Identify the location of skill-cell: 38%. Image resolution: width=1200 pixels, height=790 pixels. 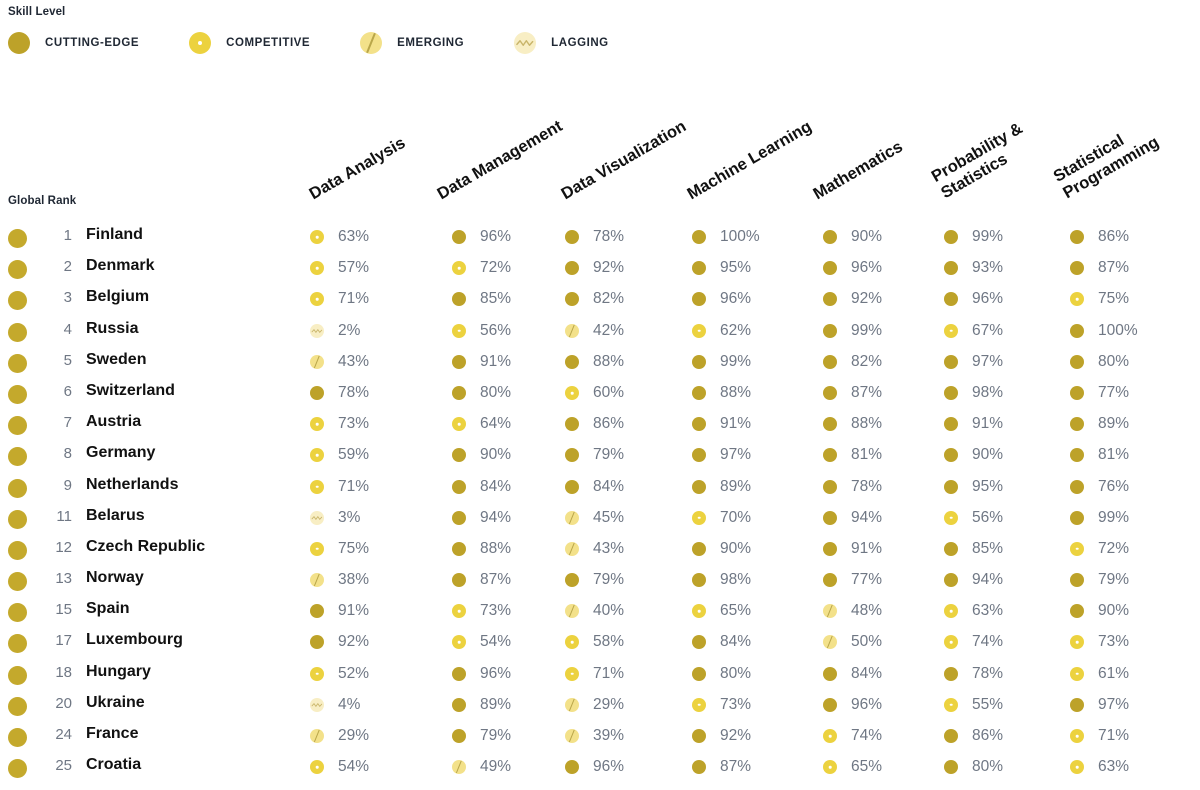
(339, 580).